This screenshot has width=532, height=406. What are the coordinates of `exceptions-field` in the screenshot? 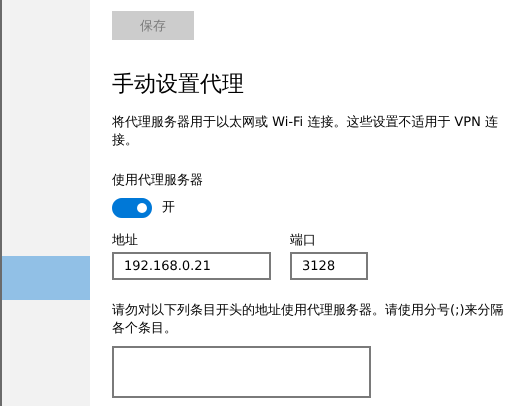 It's located at (241, 372).